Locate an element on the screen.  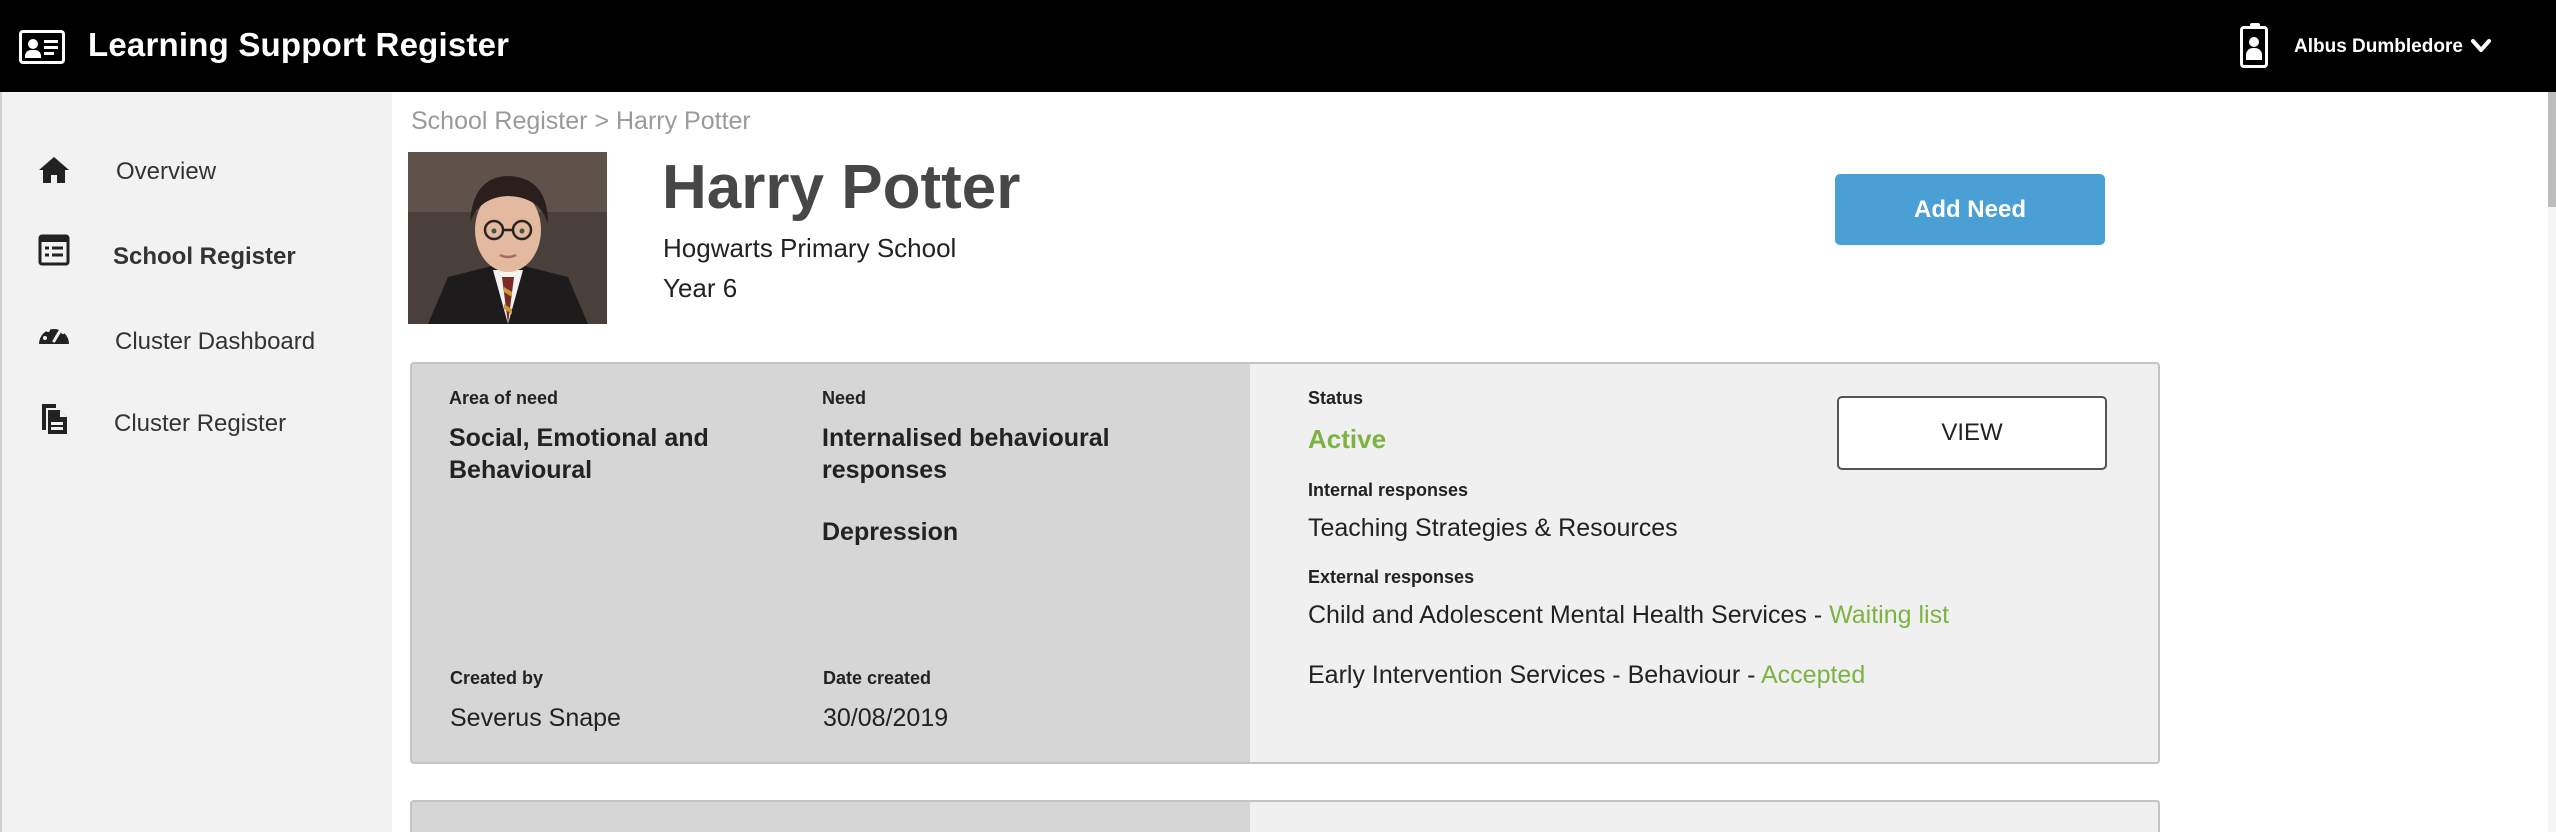
app-title: Learning Support Register is located at coordinates (299, 44).